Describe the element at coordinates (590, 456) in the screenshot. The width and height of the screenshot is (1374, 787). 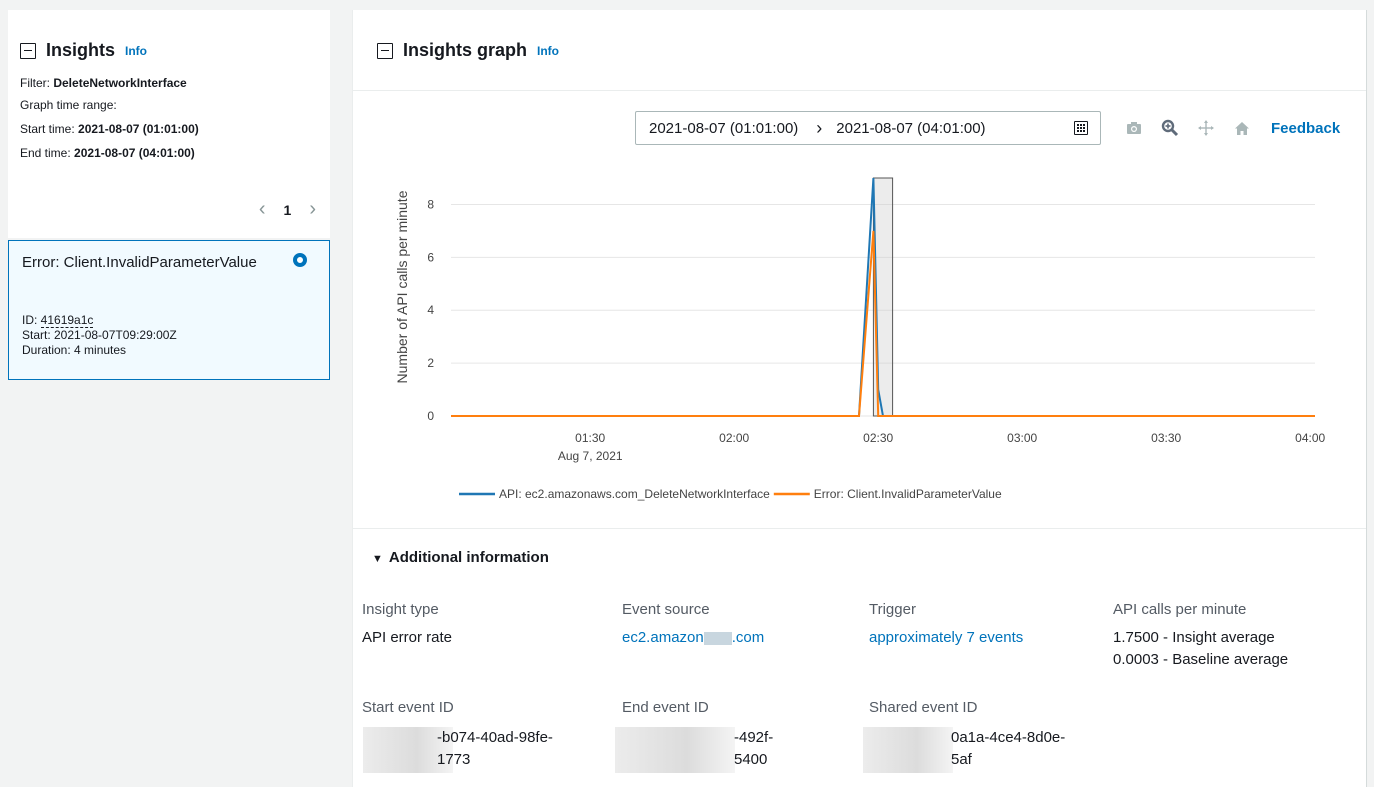
I see `x-tick-sublabel: Aug 7, 2021` at that location.